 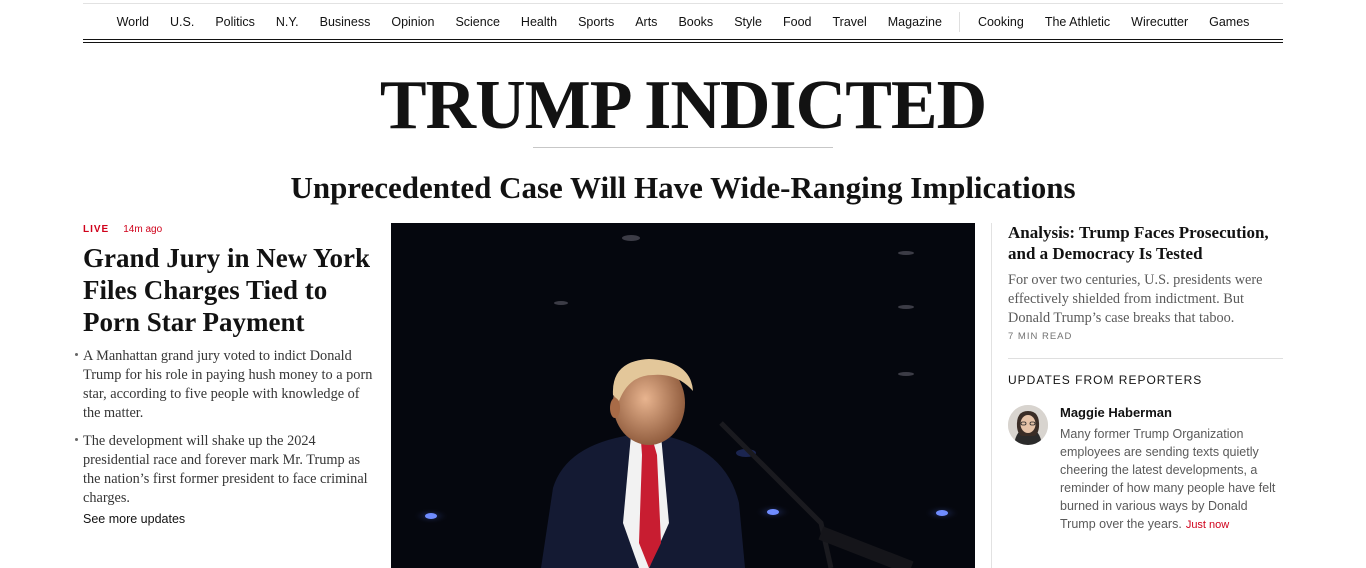 What do you see at coordinates (182, 22) in the screenshot?
I see `nav-item-u-s: U.S.` at bounding box center [182, 22].